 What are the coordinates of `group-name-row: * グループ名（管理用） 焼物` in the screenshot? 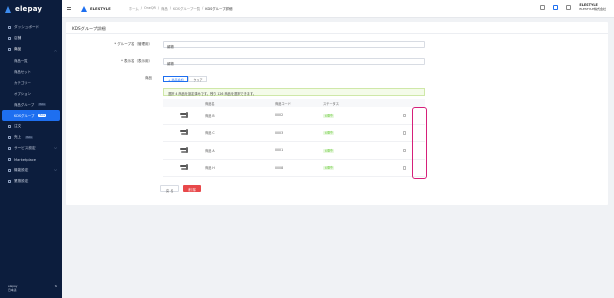 It's located at (337, 45).